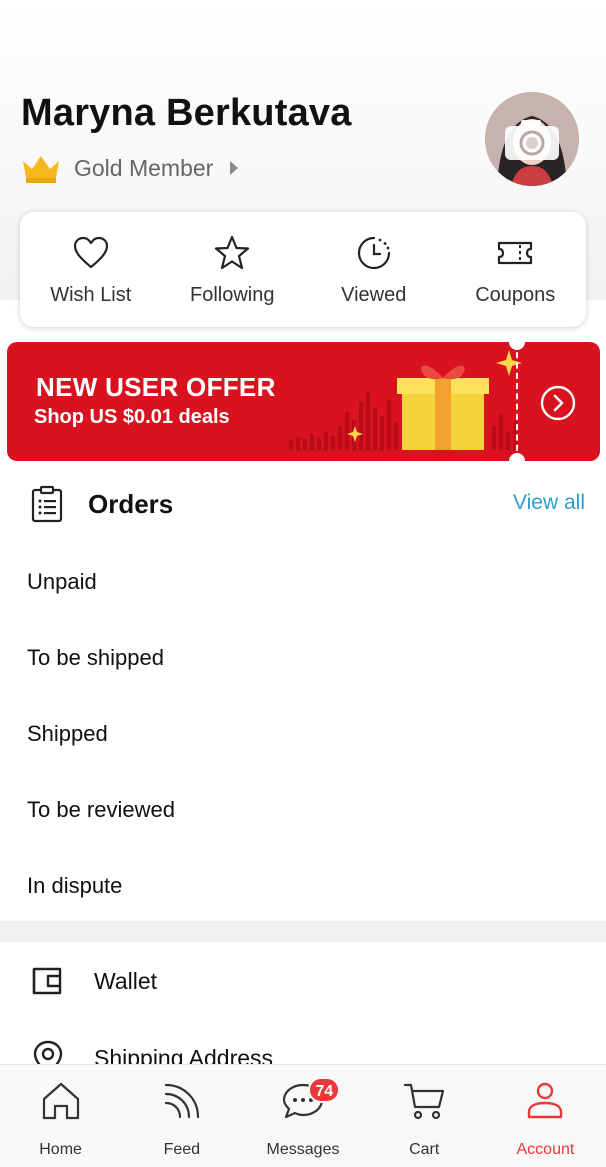  I want to click on view-all-orders-link: View all, so click(549, 503).